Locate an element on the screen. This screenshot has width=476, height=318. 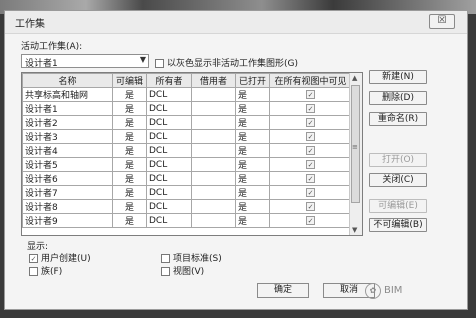
rename-button: 重命名(R) is located at coordinates (398, 119).